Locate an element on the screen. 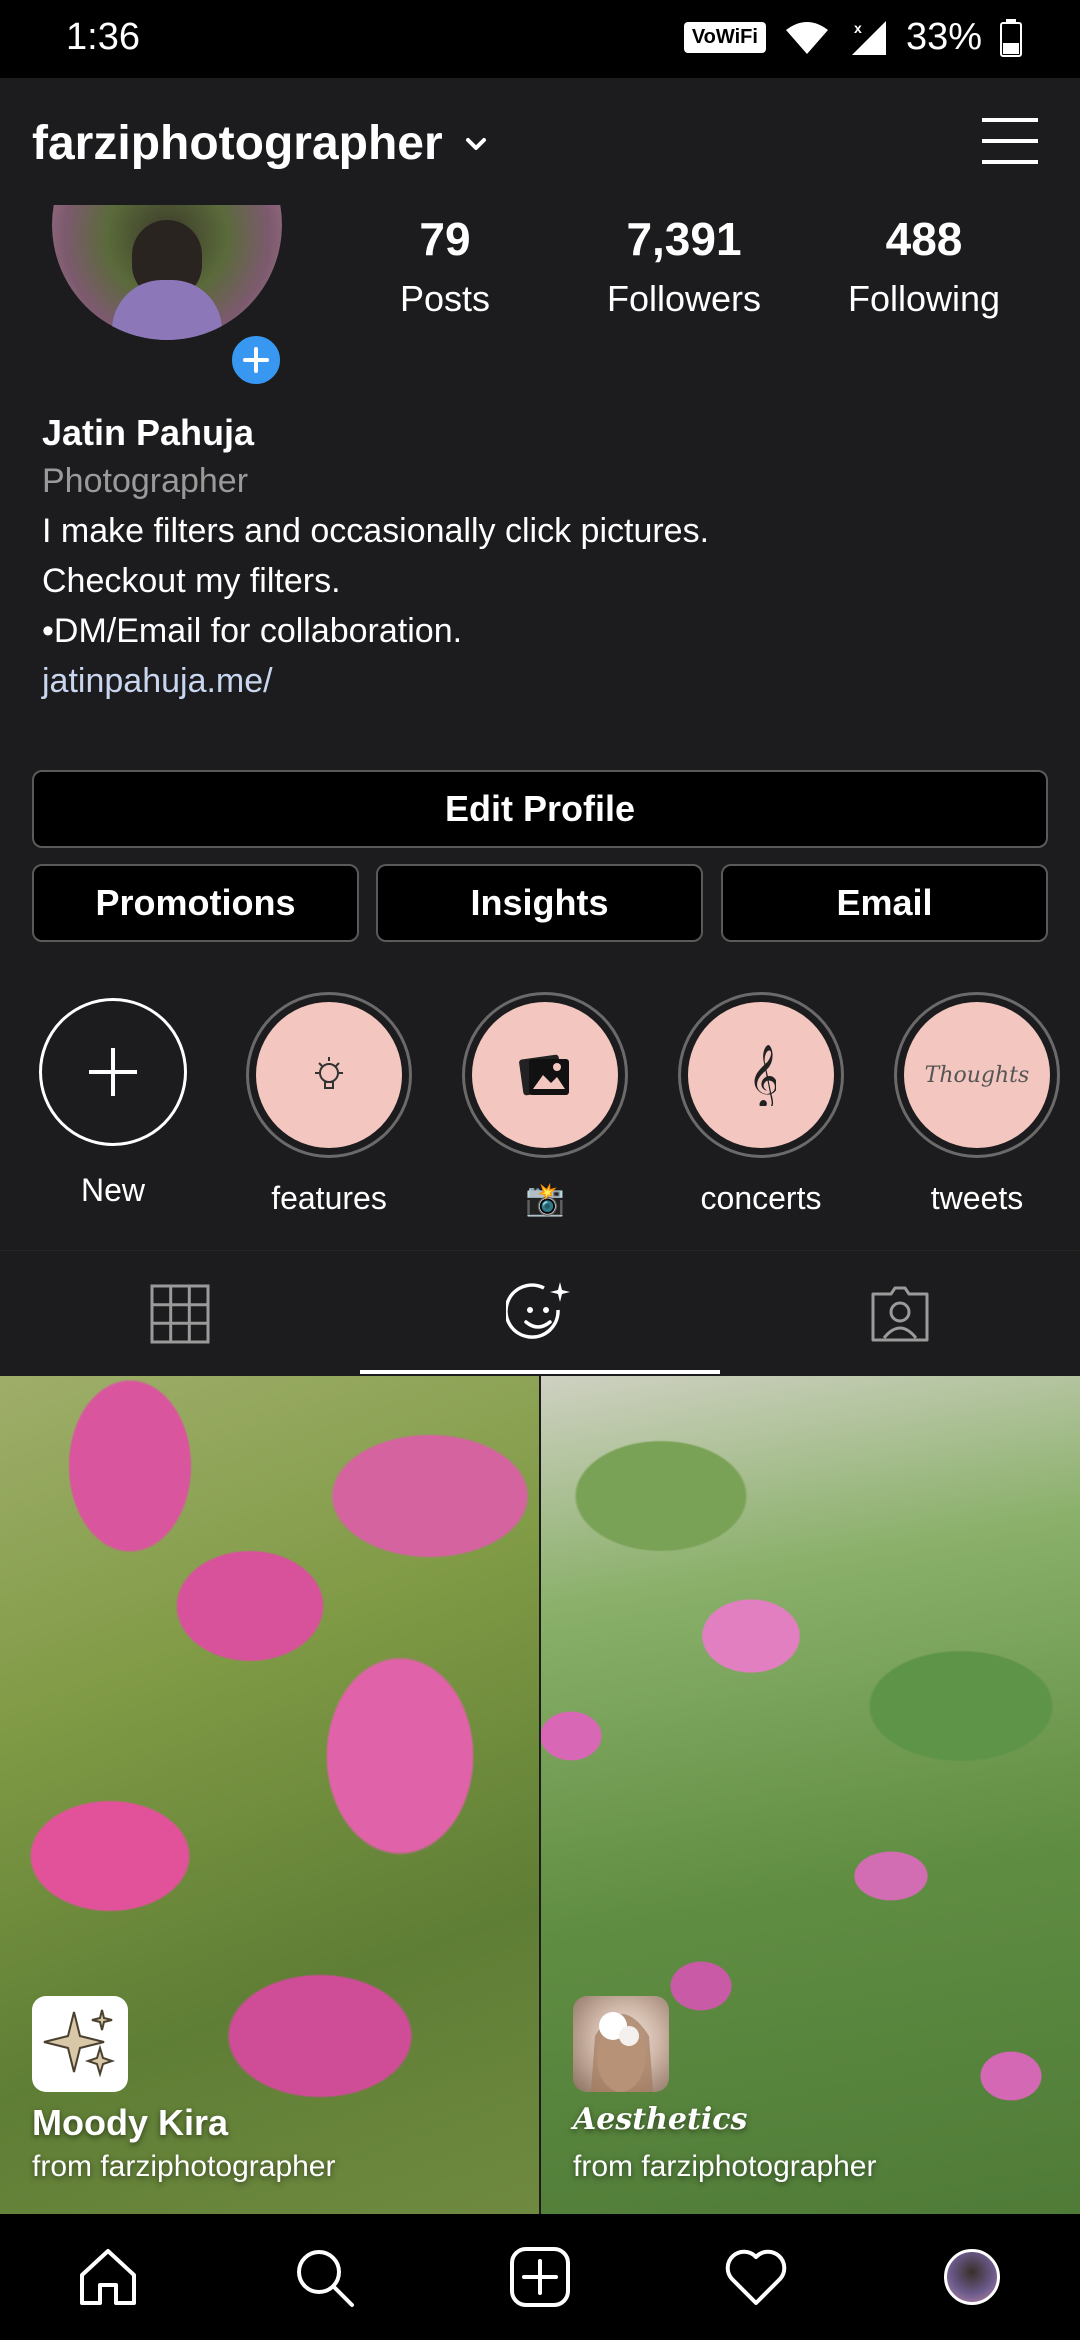 The width and height of the screenshot is (1080, 2340). lightbulb-icon is located at coordinates (329, 1073).